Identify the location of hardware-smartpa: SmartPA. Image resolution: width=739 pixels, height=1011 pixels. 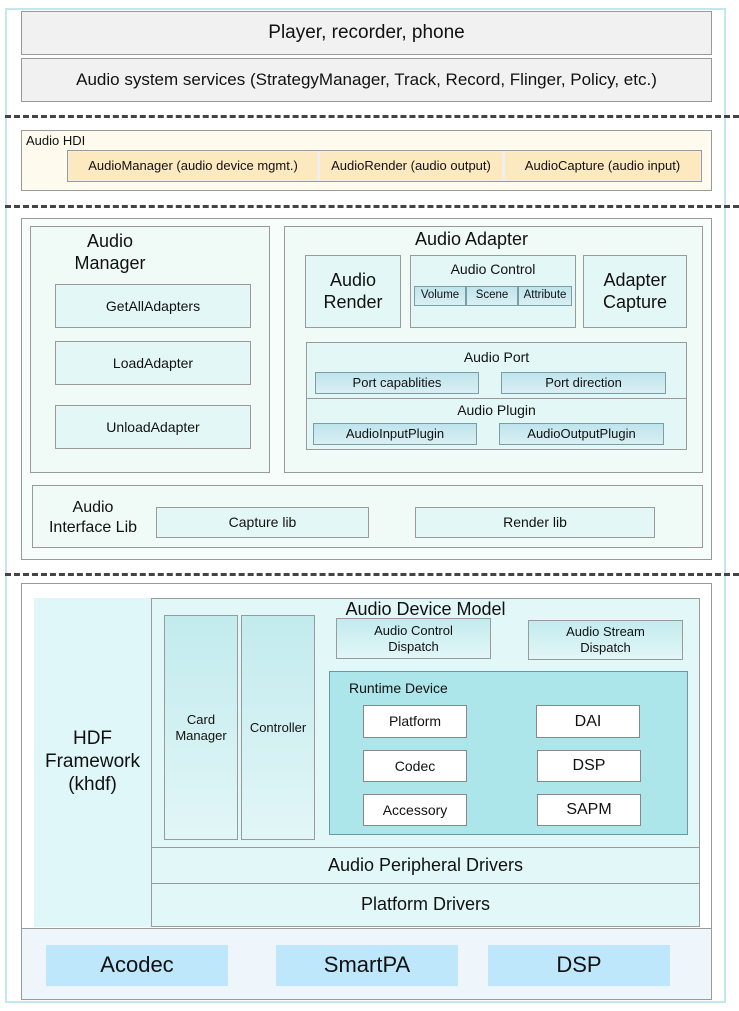
(367, 965).